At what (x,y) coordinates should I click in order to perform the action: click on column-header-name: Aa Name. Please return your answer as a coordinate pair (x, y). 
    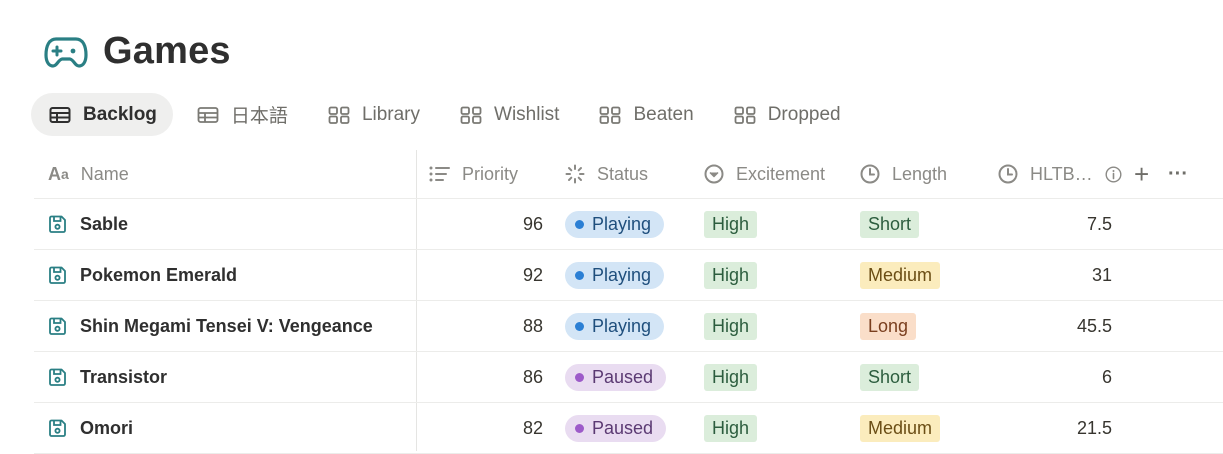
    Looking at the image, I should click on (88, 174).